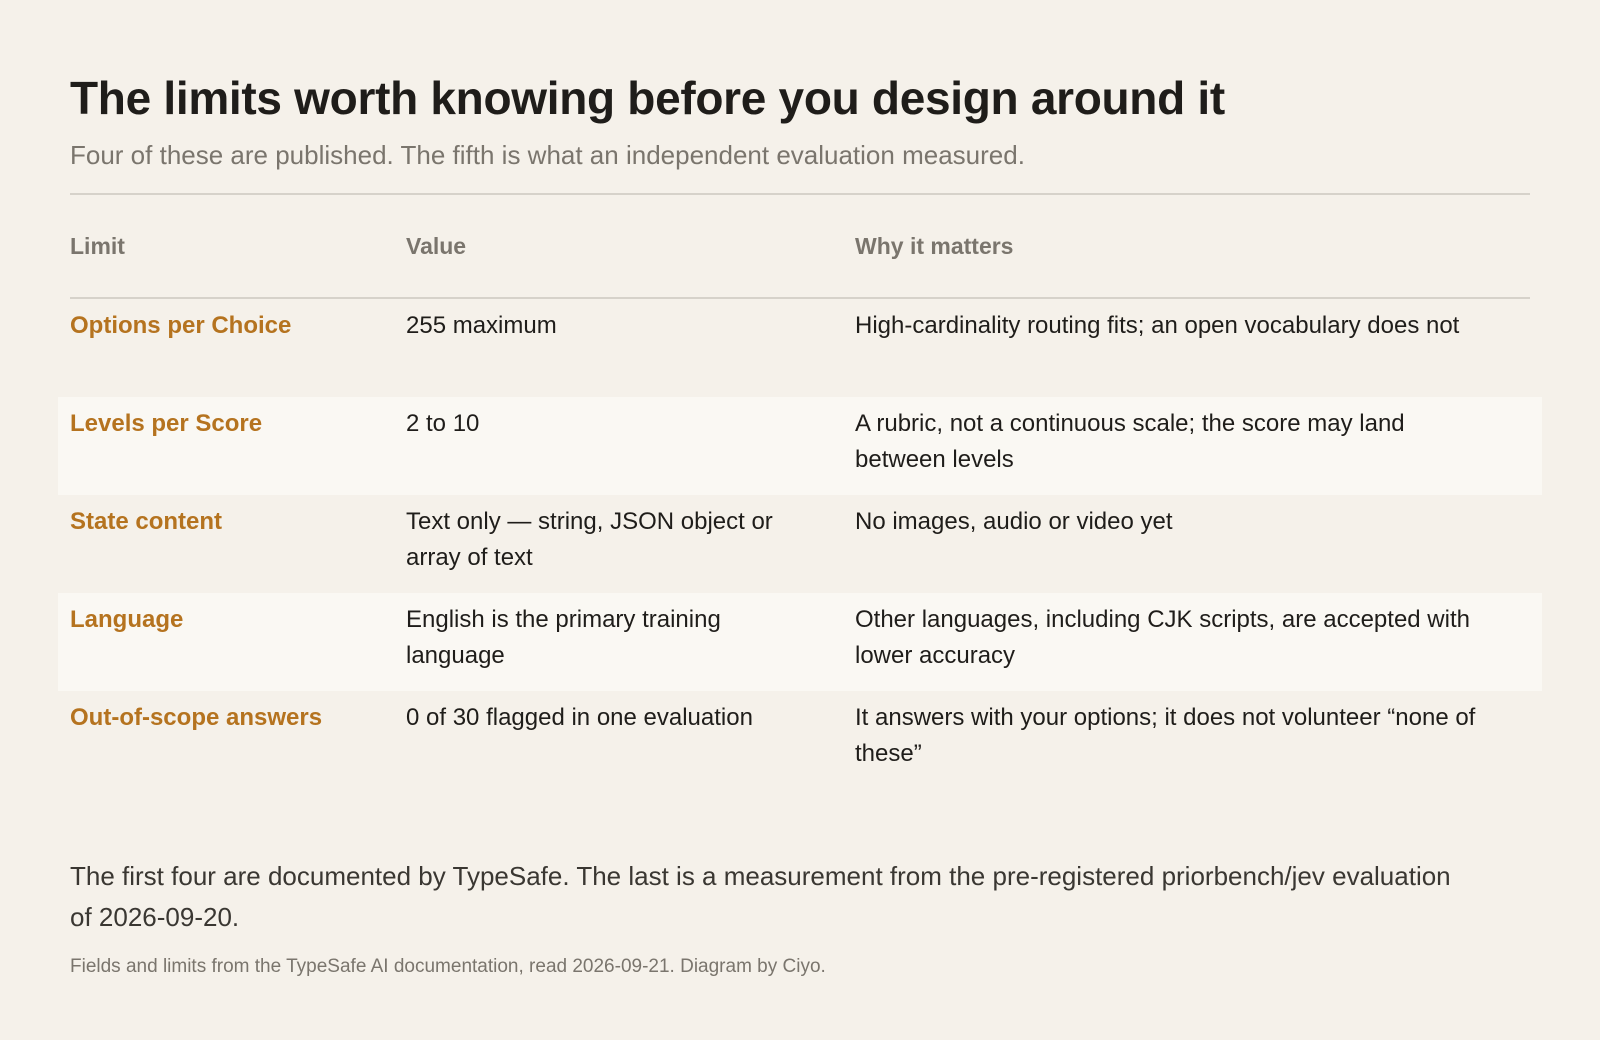 Image resolution: width=1600 pixels, height=1040 pixels. I want to click on column-header-limit: Limit, so click(238, 247).